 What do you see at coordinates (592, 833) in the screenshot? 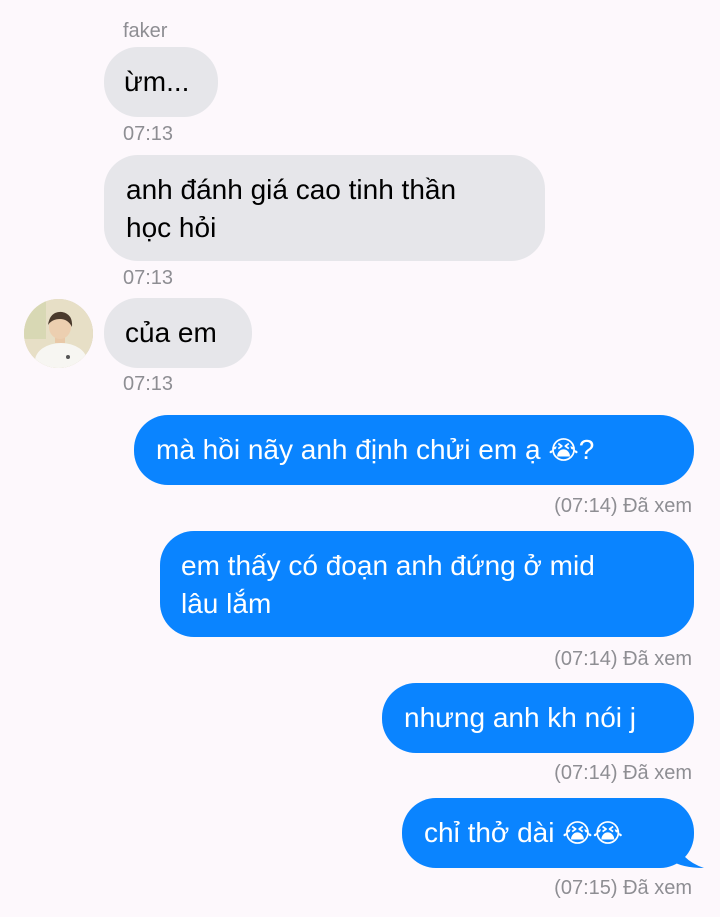
I see `crying-face-emoji-icon: 😭😭` at bounding box center [592, 833].